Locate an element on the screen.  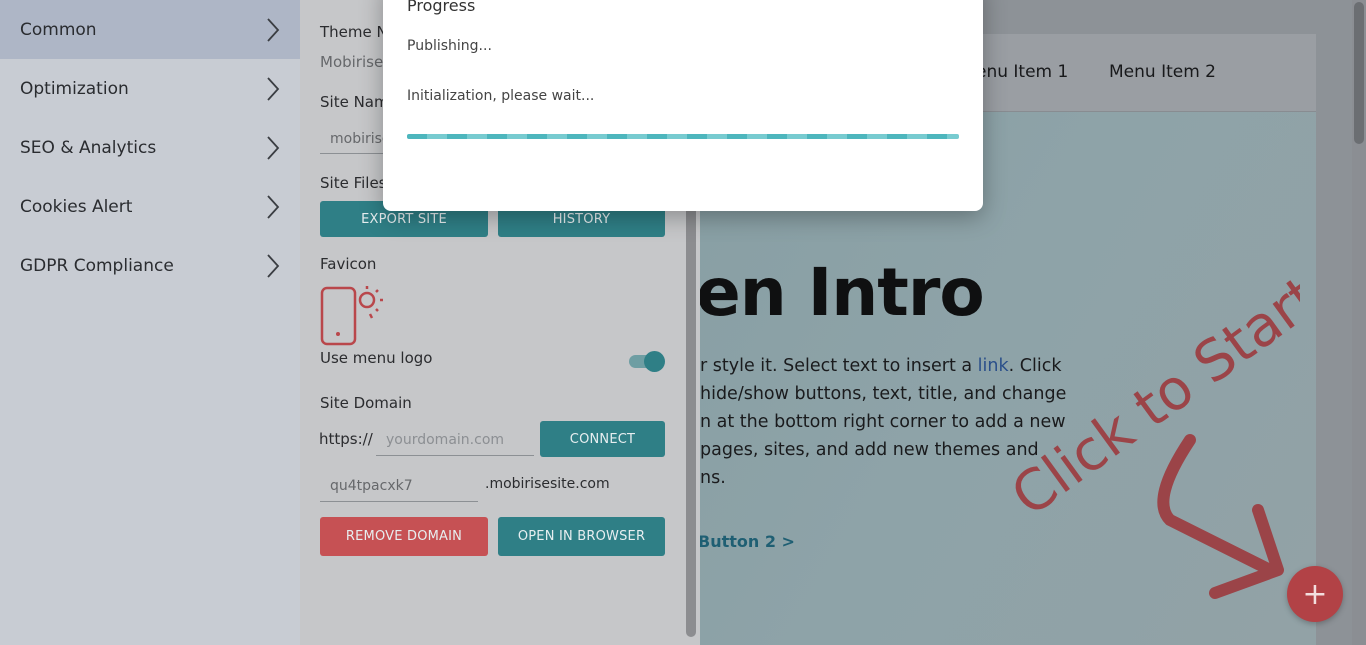
hero-button-2: Button 2 > is located at coordinates (747, 541).